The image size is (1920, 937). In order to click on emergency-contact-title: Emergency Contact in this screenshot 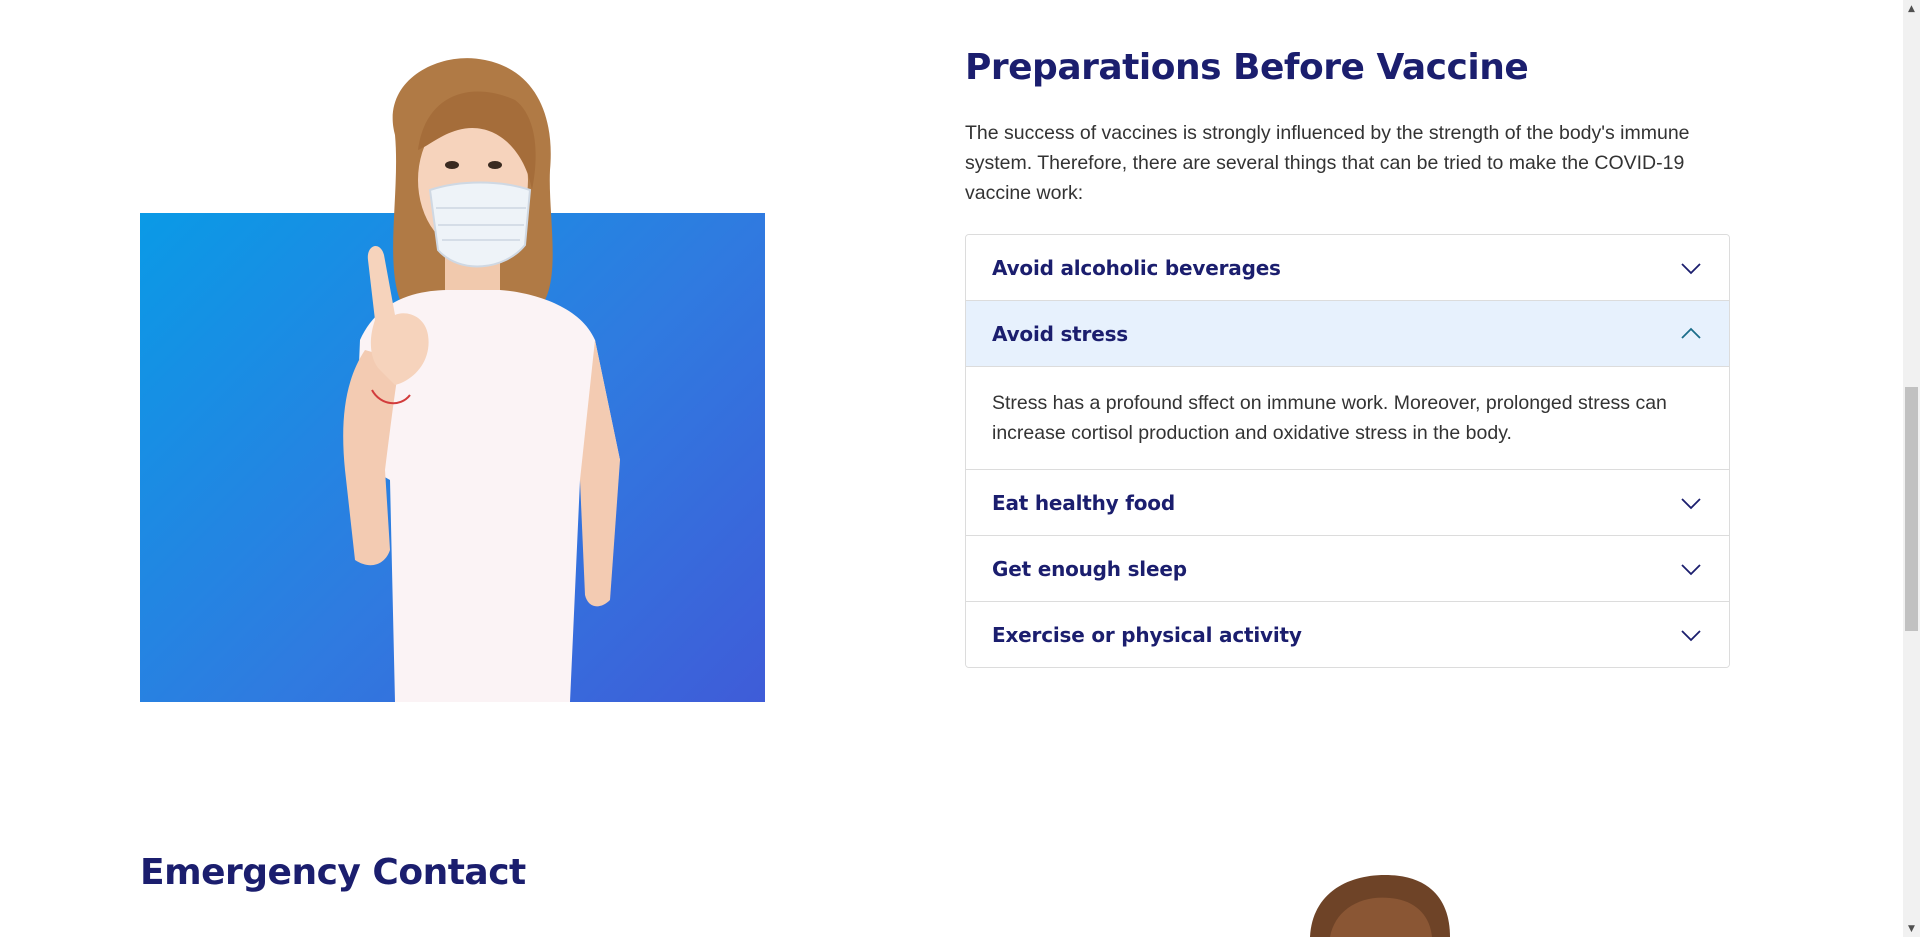, I will do `click(333, 872)`.